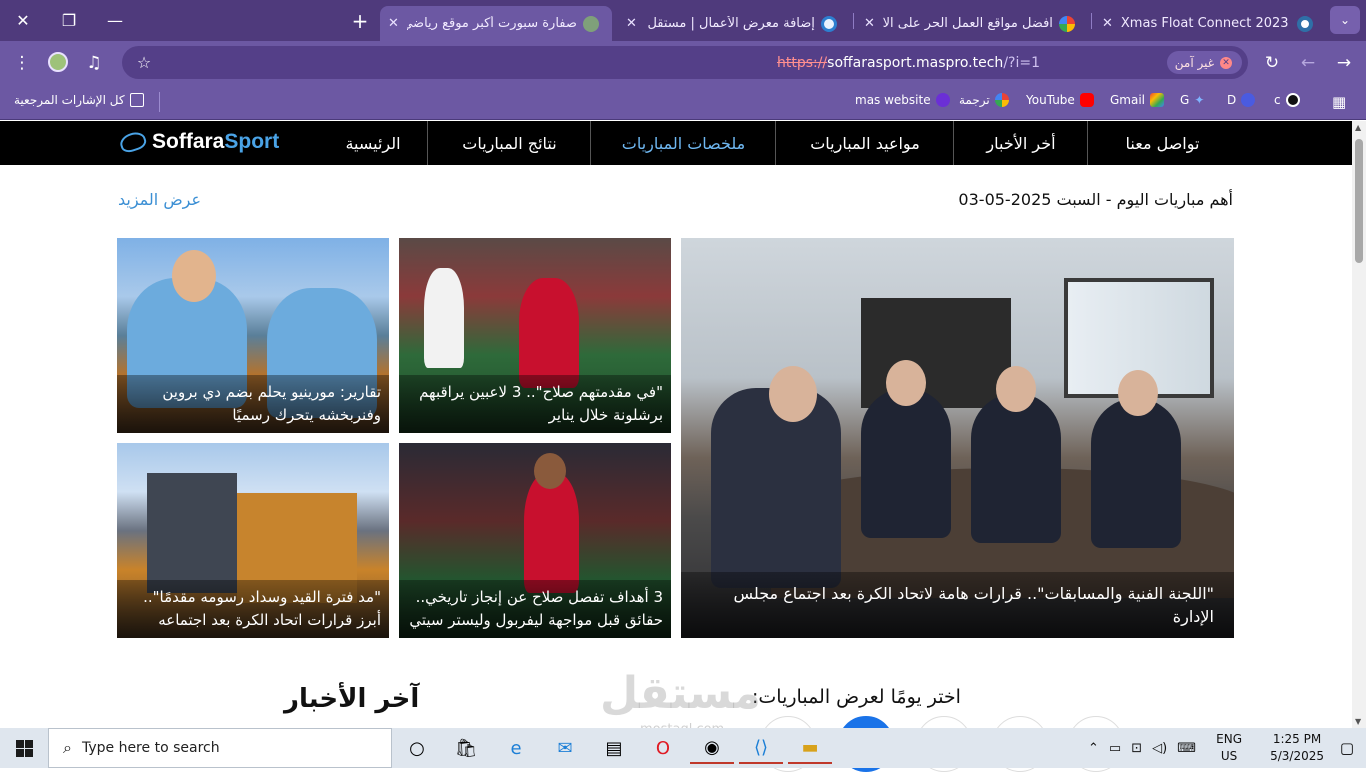  What do you see at coordinates (1344, 63) in the screenshot?
I see `forward-arrow-icon: →` at bounding box center [1344, 63].